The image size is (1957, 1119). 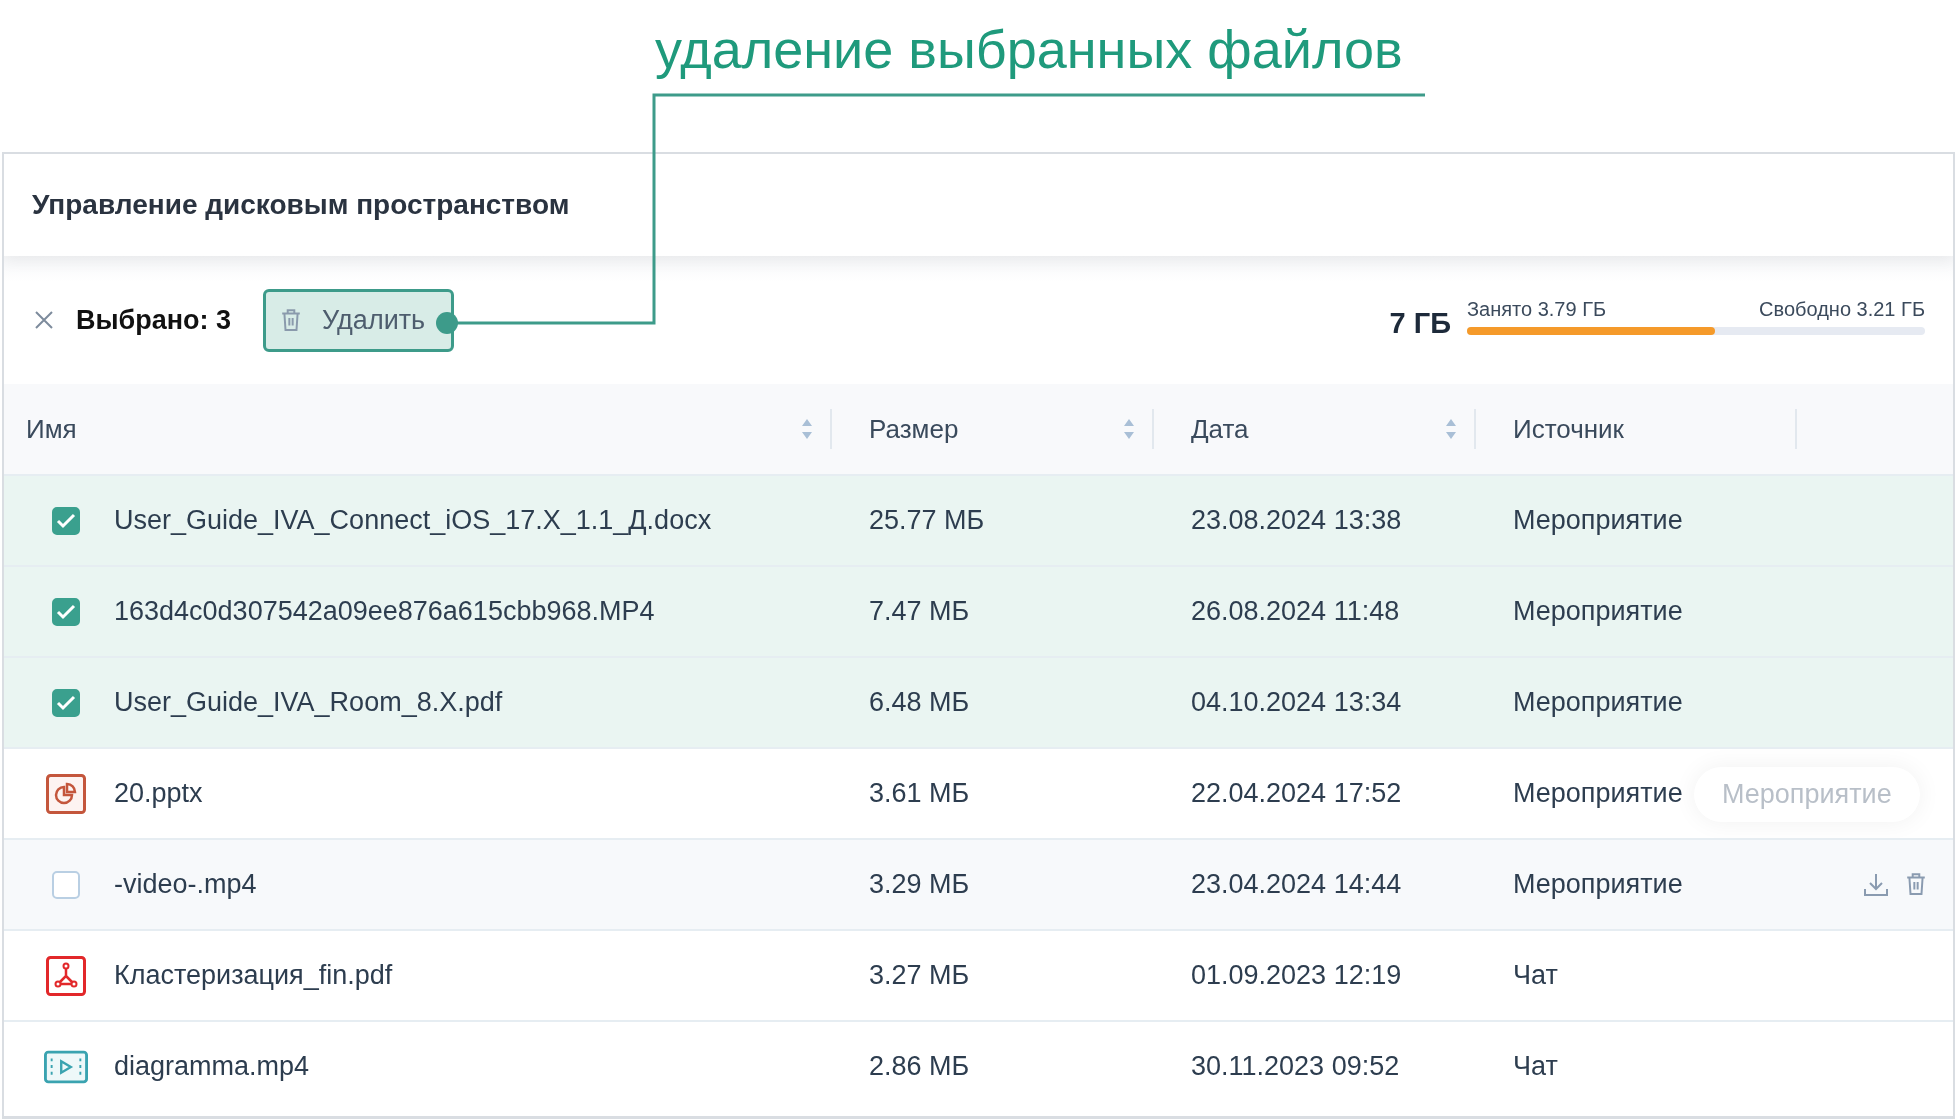 What do you see at coordinates (1296, 520) in the screenshot?
I see `file-date: 23.08.2024 13:38` at bounding box center [1296, 520].